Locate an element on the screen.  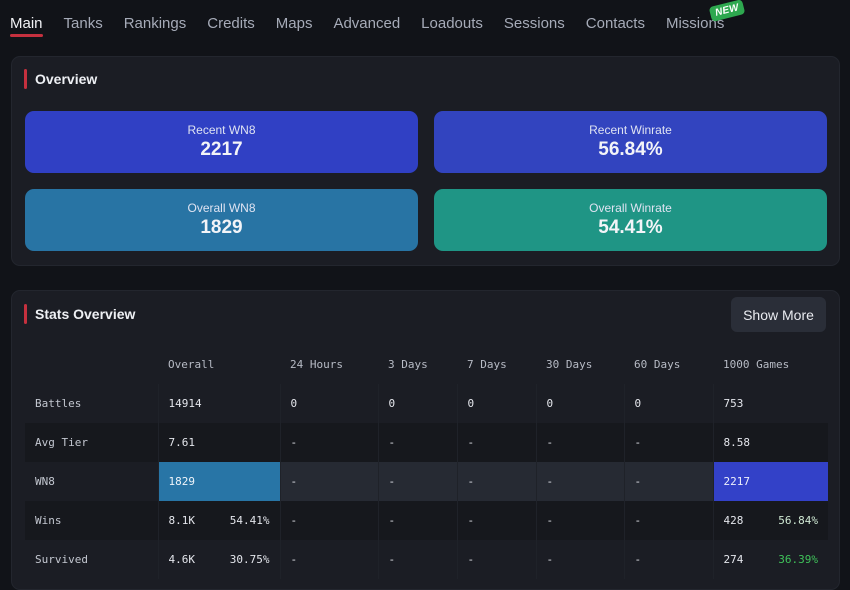
tab-rankings-label: Rankings is located at coordinates (155, 23).